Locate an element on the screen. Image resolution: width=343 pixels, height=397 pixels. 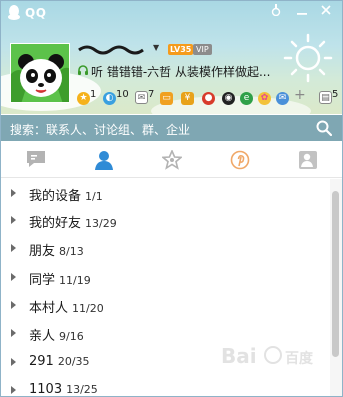
star-outline-icon is located at coordinates (172, 160).